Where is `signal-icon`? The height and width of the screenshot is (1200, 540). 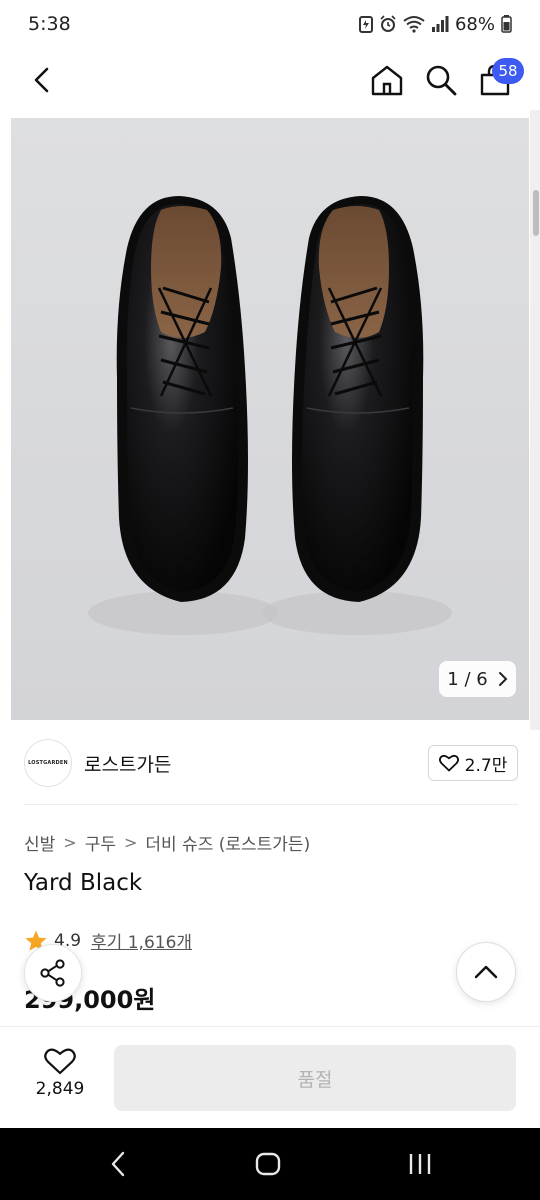
signal-icon is located at coordinates (440, 24).